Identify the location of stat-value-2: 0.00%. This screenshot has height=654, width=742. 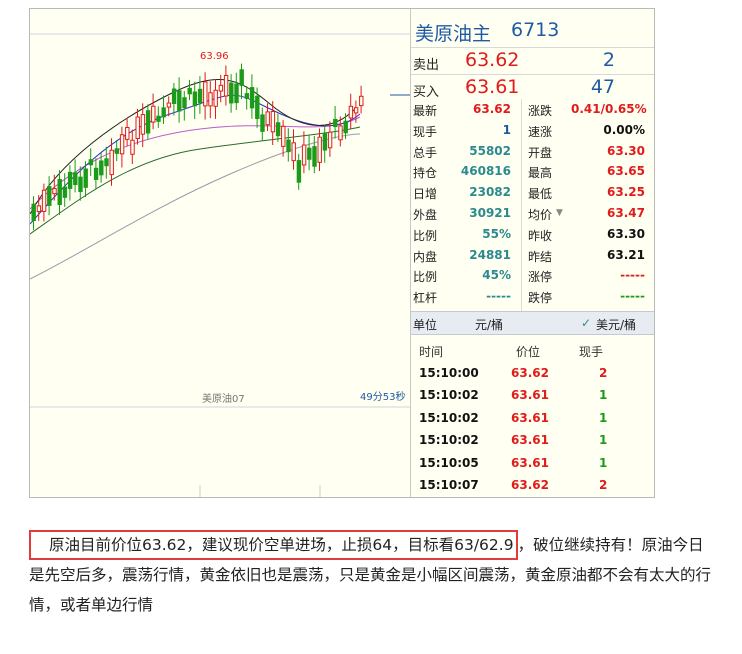
(624, 129).